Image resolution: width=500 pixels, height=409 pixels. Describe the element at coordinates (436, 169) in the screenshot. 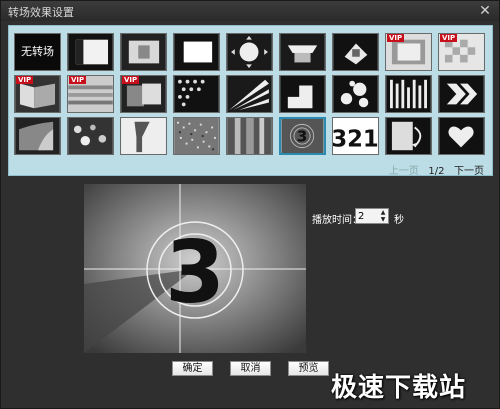

I see `pagination: 上一页 1/2 下一页` at that location.